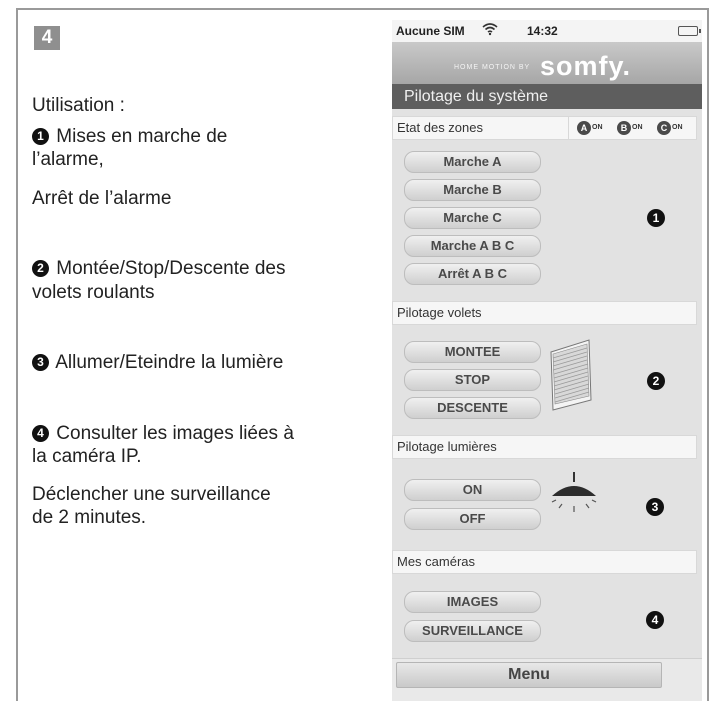  I want to click on frame-left-border, so click(17, 354).